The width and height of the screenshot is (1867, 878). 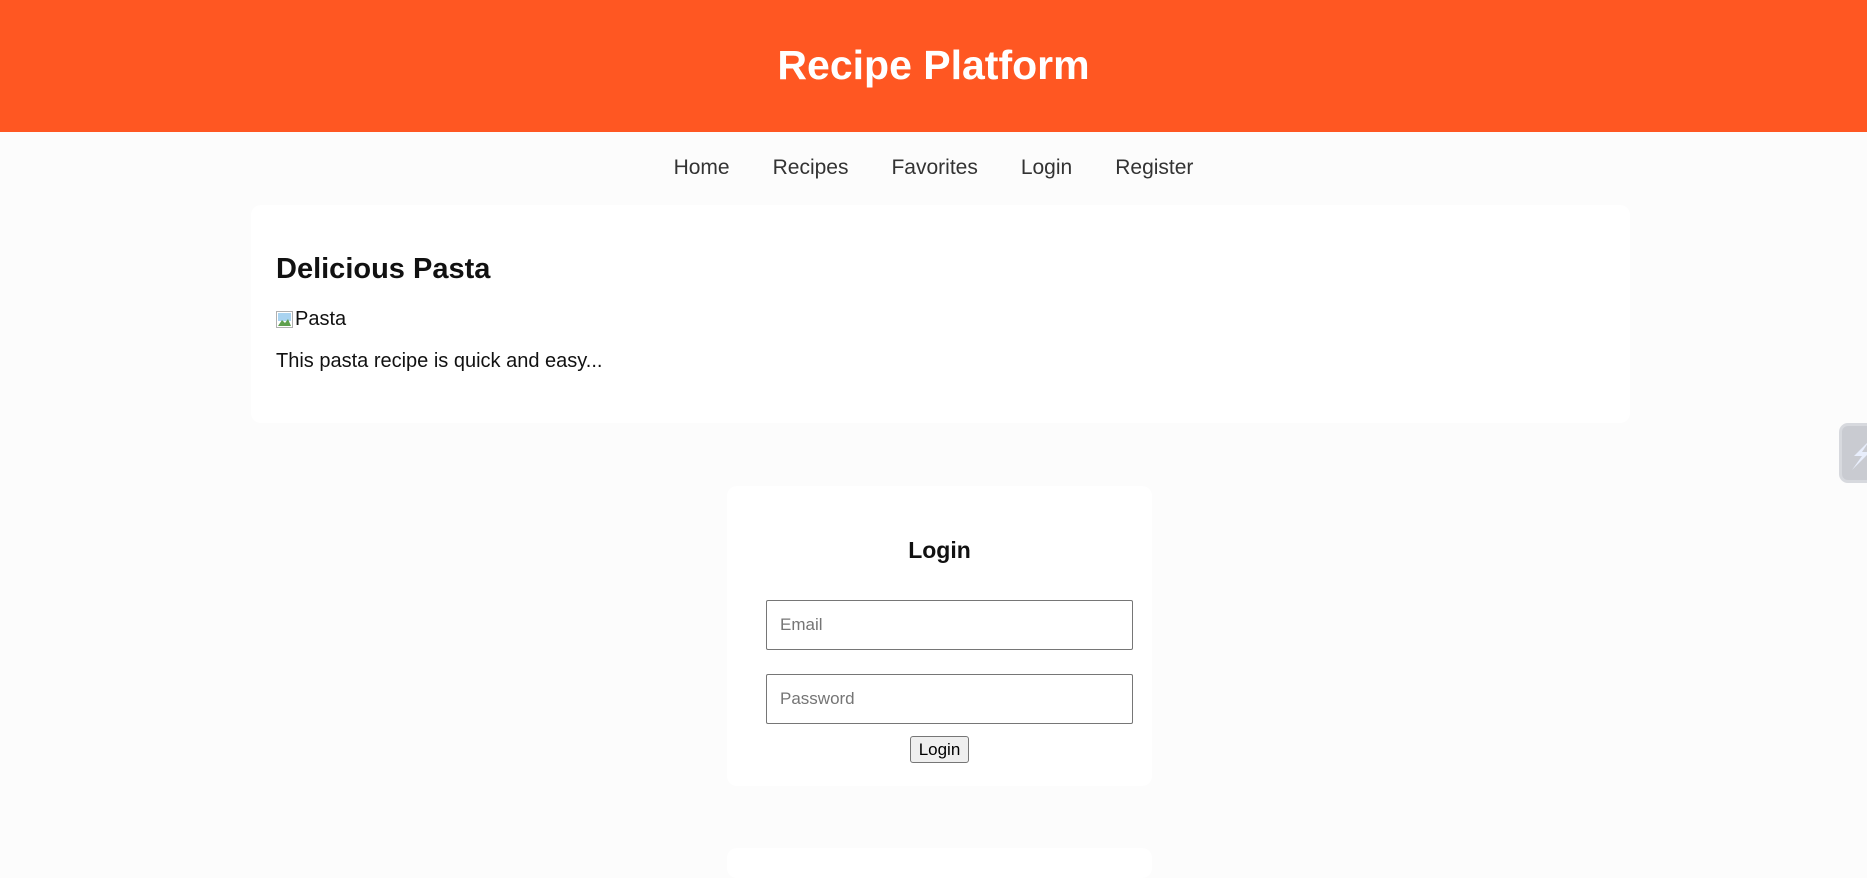 What do you see at coordinates (1046, 168) in the screenshot?
I see `nav-login-link: Login` at bounding box center [1046, 168].